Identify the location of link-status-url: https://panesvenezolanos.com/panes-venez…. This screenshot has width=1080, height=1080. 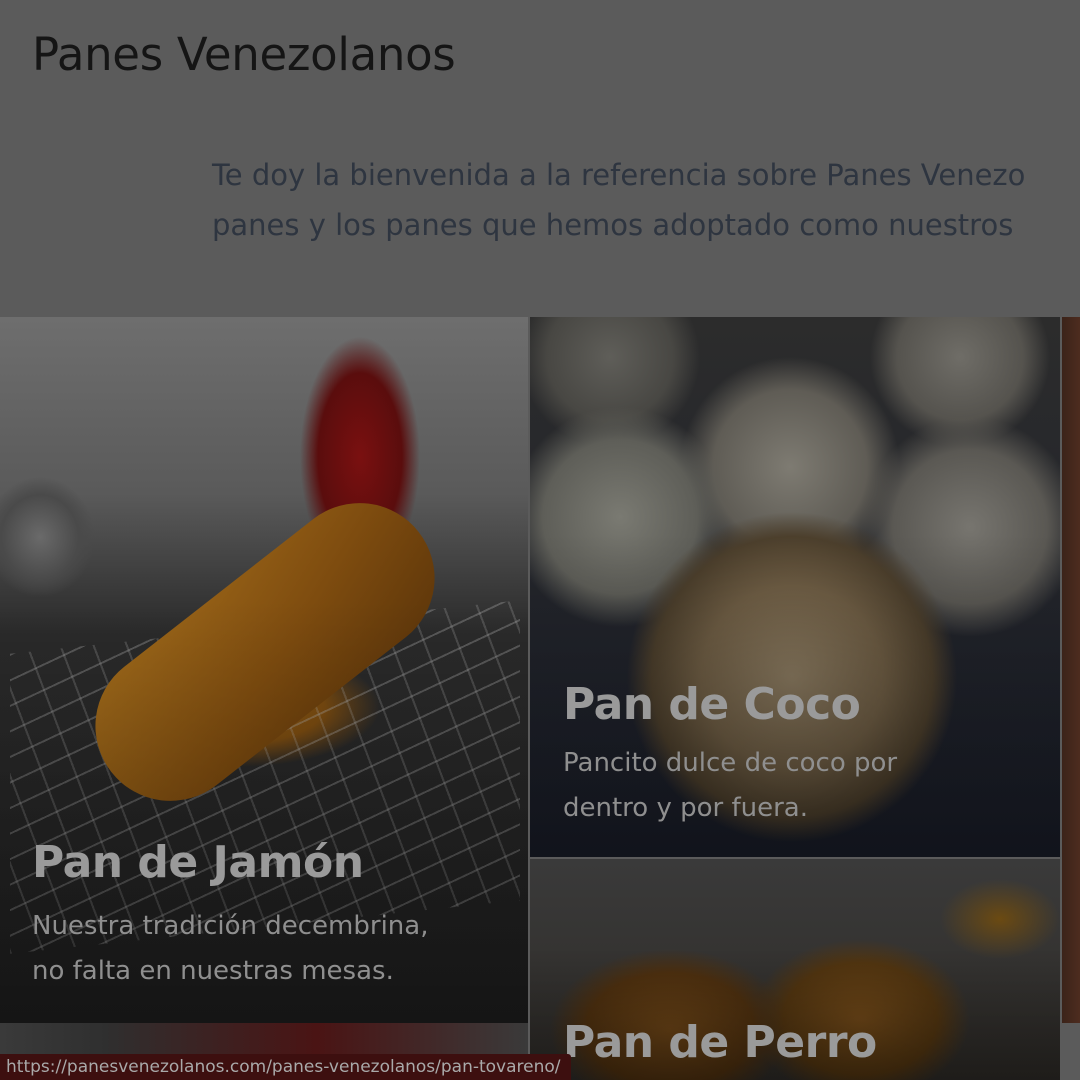
(285, 1067).